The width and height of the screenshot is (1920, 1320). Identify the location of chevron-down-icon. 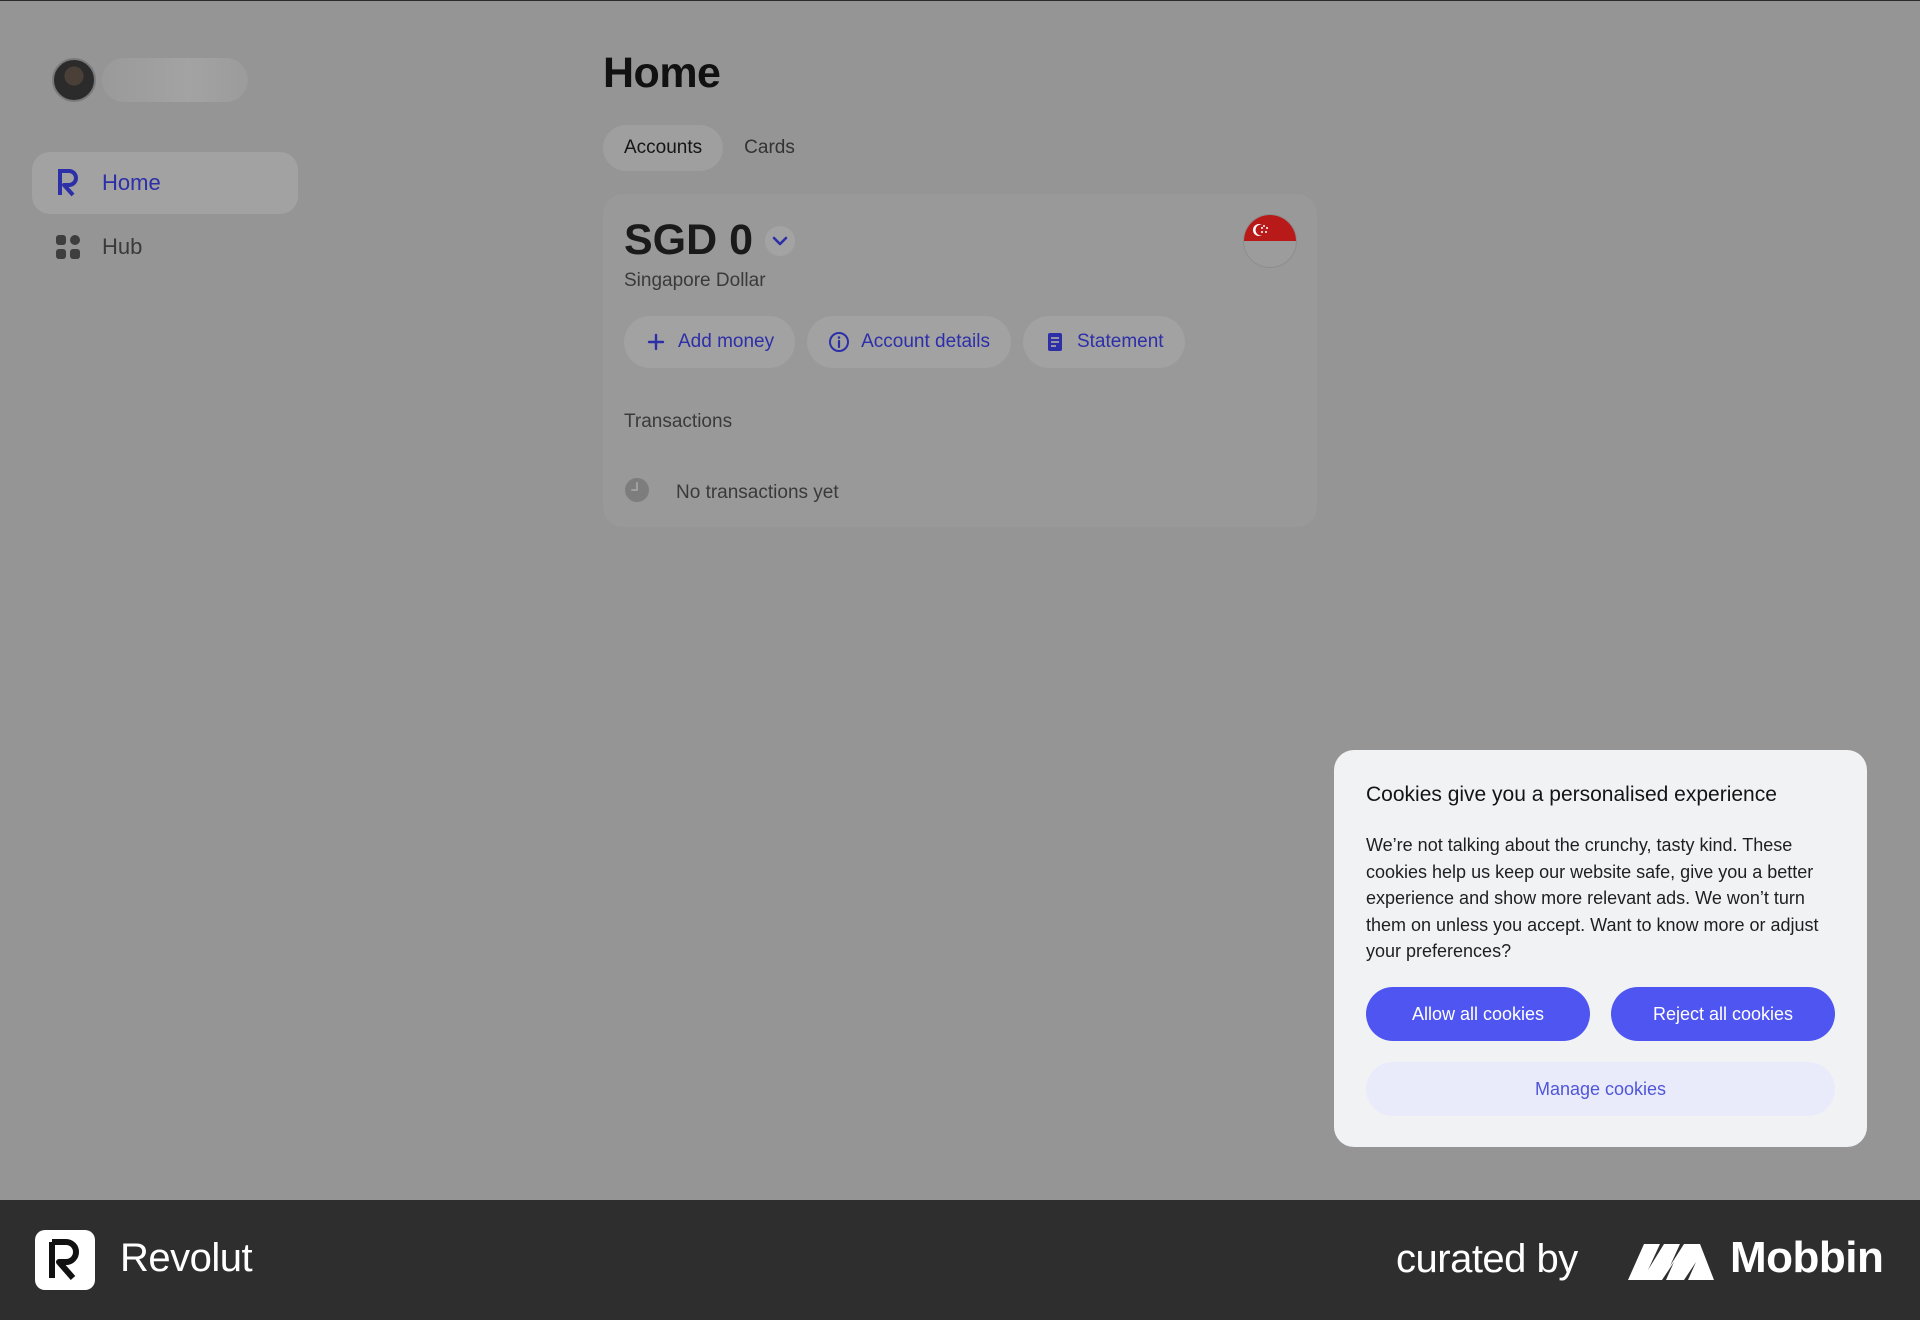
(780, 240).